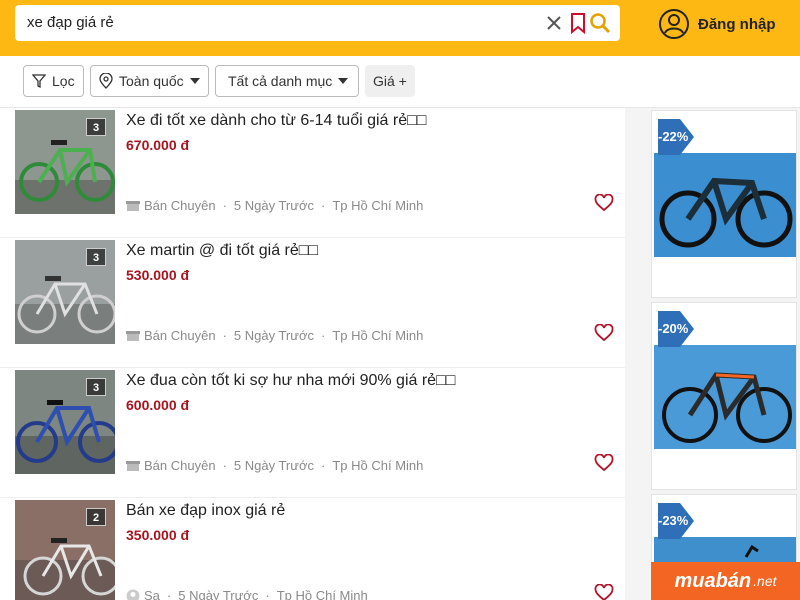 The width and height of the screenshot is (800, 600). What do you see at coordinates (674, 24) in the screenshot?
I see `user-icon` at bounding box center [674, 24].